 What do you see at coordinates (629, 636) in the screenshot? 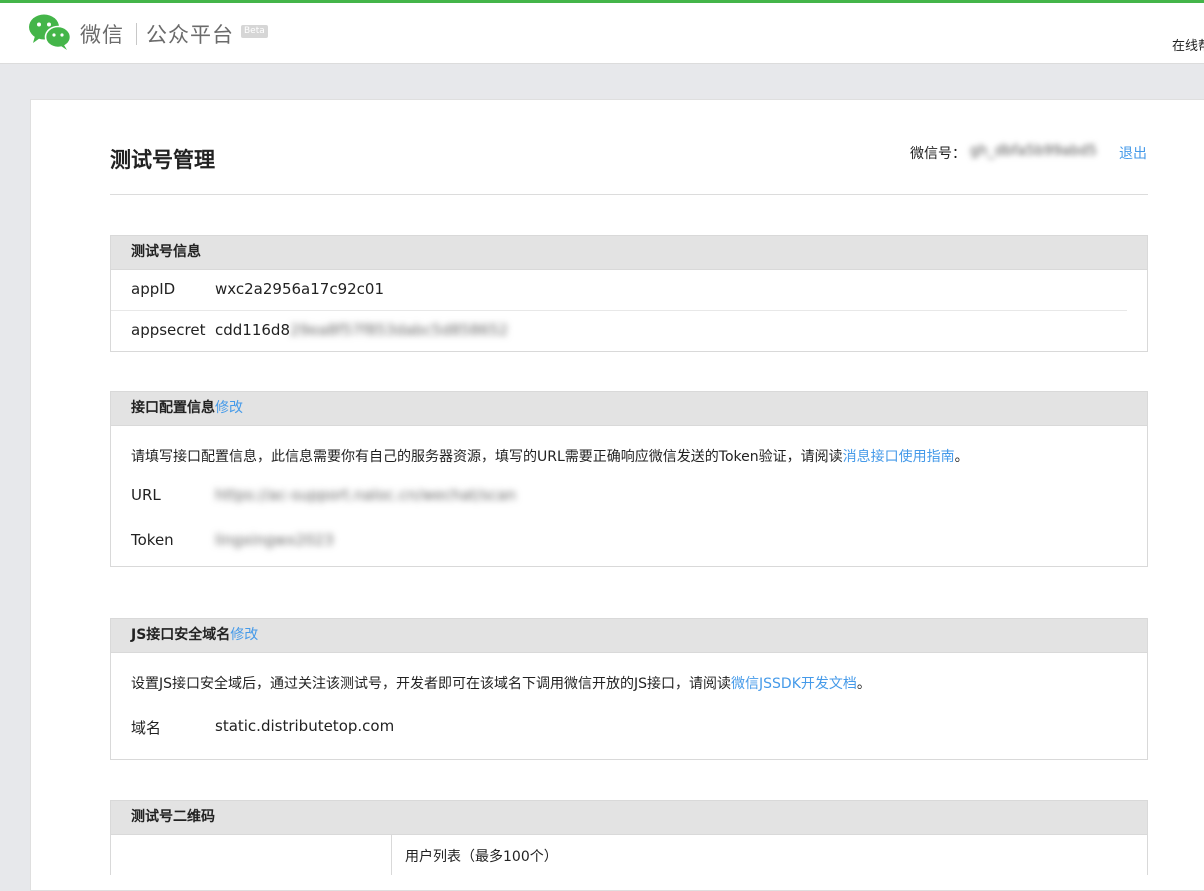
I see `section-heading: JS接口安全域名修改` at bounding box center [629, 636].